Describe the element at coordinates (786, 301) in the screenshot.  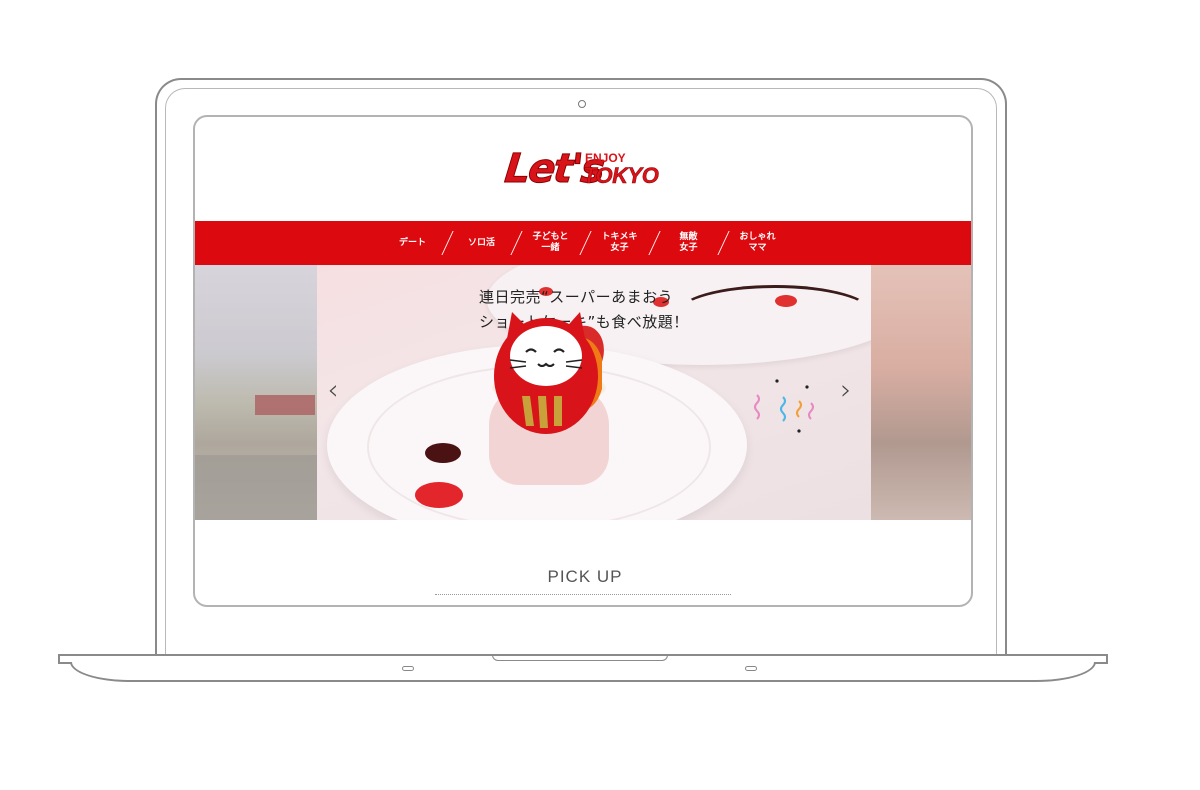
I see `sauce-dot` at that location.